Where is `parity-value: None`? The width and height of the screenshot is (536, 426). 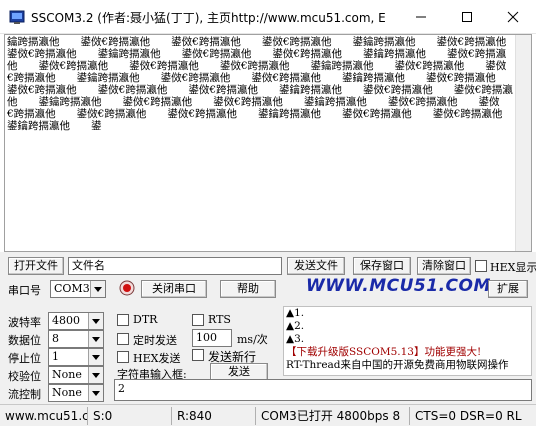
parity-value: None is located at coordinates (67, 374).